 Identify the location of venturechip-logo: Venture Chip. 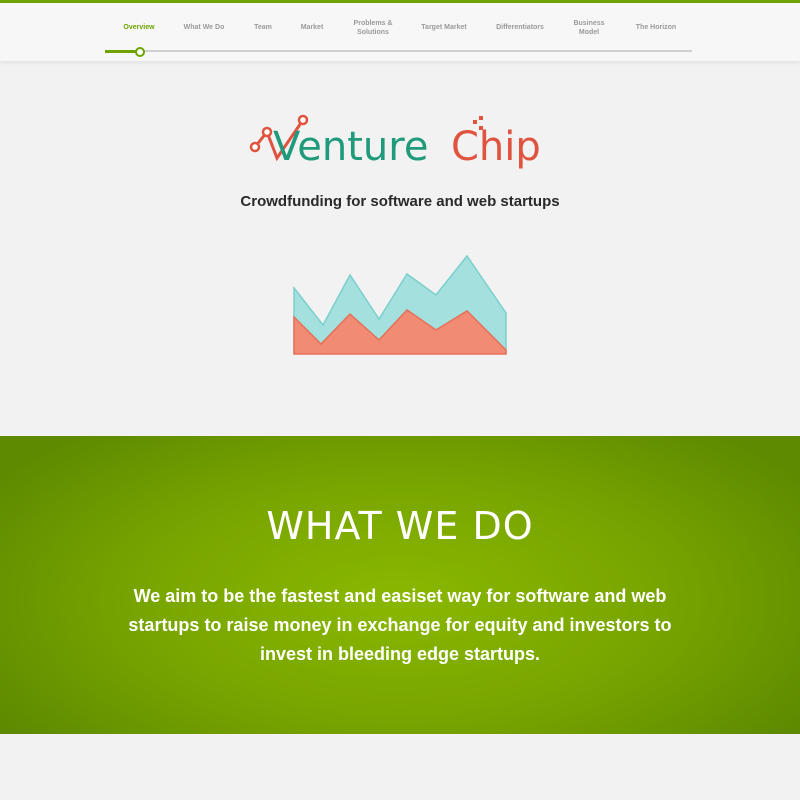
(395, 142).